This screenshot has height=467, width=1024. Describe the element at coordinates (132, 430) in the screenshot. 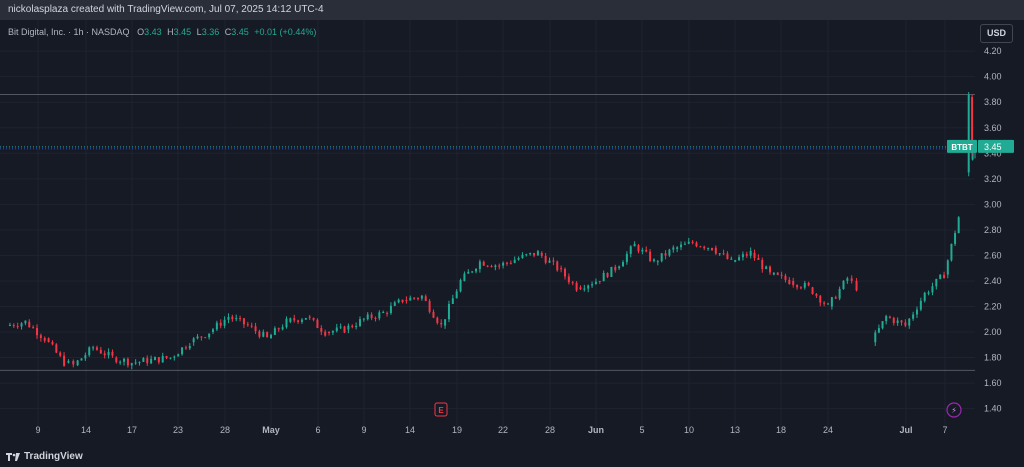

I see `x-tick-label: 17` at that location.